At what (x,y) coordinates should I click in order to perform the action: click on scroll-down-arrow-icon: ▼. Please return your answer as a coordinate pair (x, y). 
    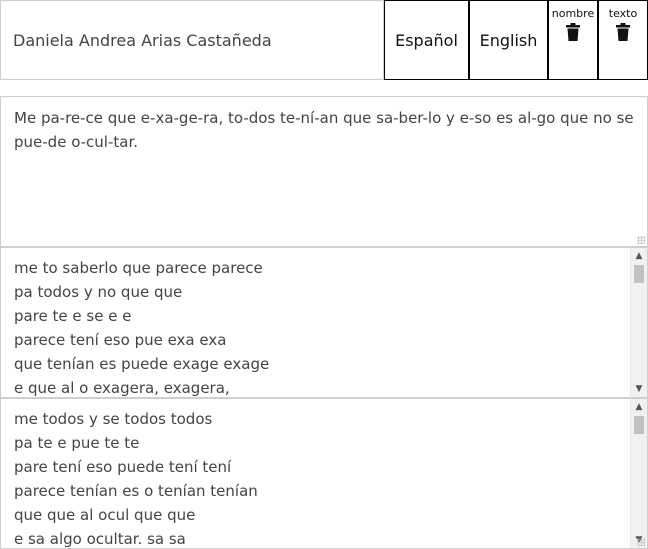
    Looking at the image, I should click on (639, 389).